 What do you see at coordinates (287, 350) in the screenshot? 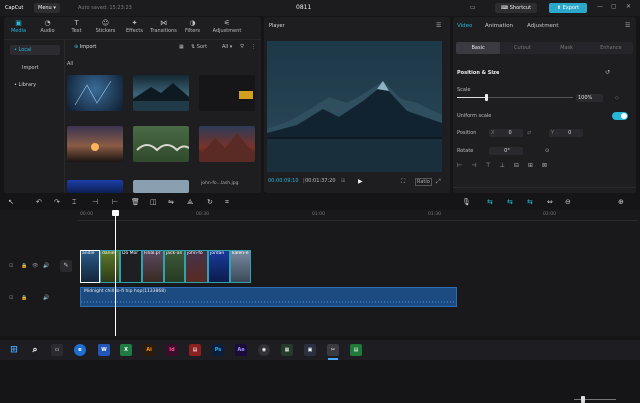
I see `app-icon: ▦` at bounding box center [287, 350].